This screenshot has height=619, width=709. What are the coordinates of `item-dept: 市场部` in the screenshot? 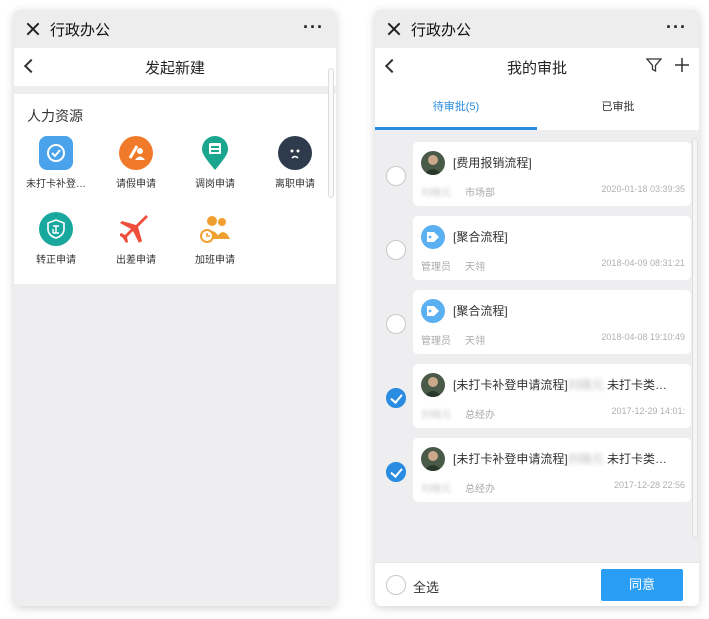 It's located at (480, 193).